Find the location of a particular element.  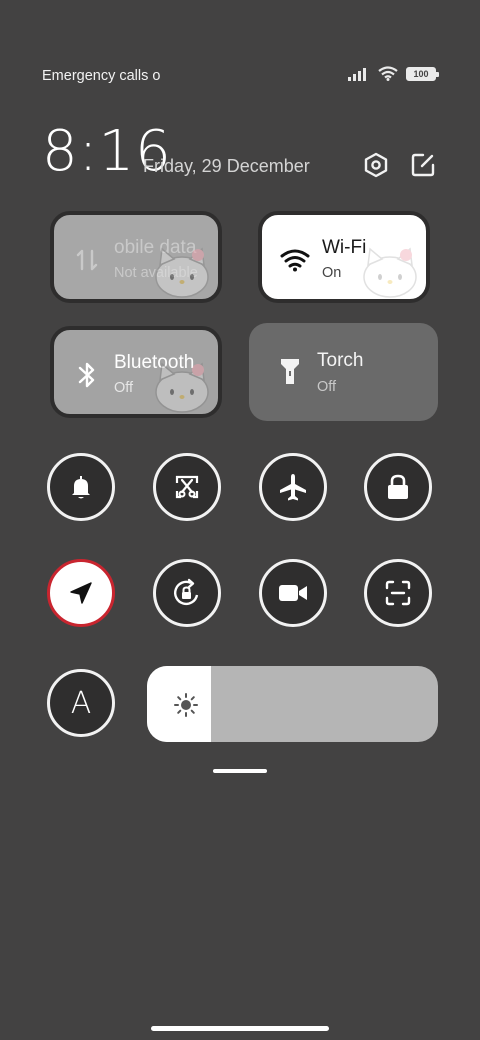

rotation-lock-icon is located at coordinates (186, 592).